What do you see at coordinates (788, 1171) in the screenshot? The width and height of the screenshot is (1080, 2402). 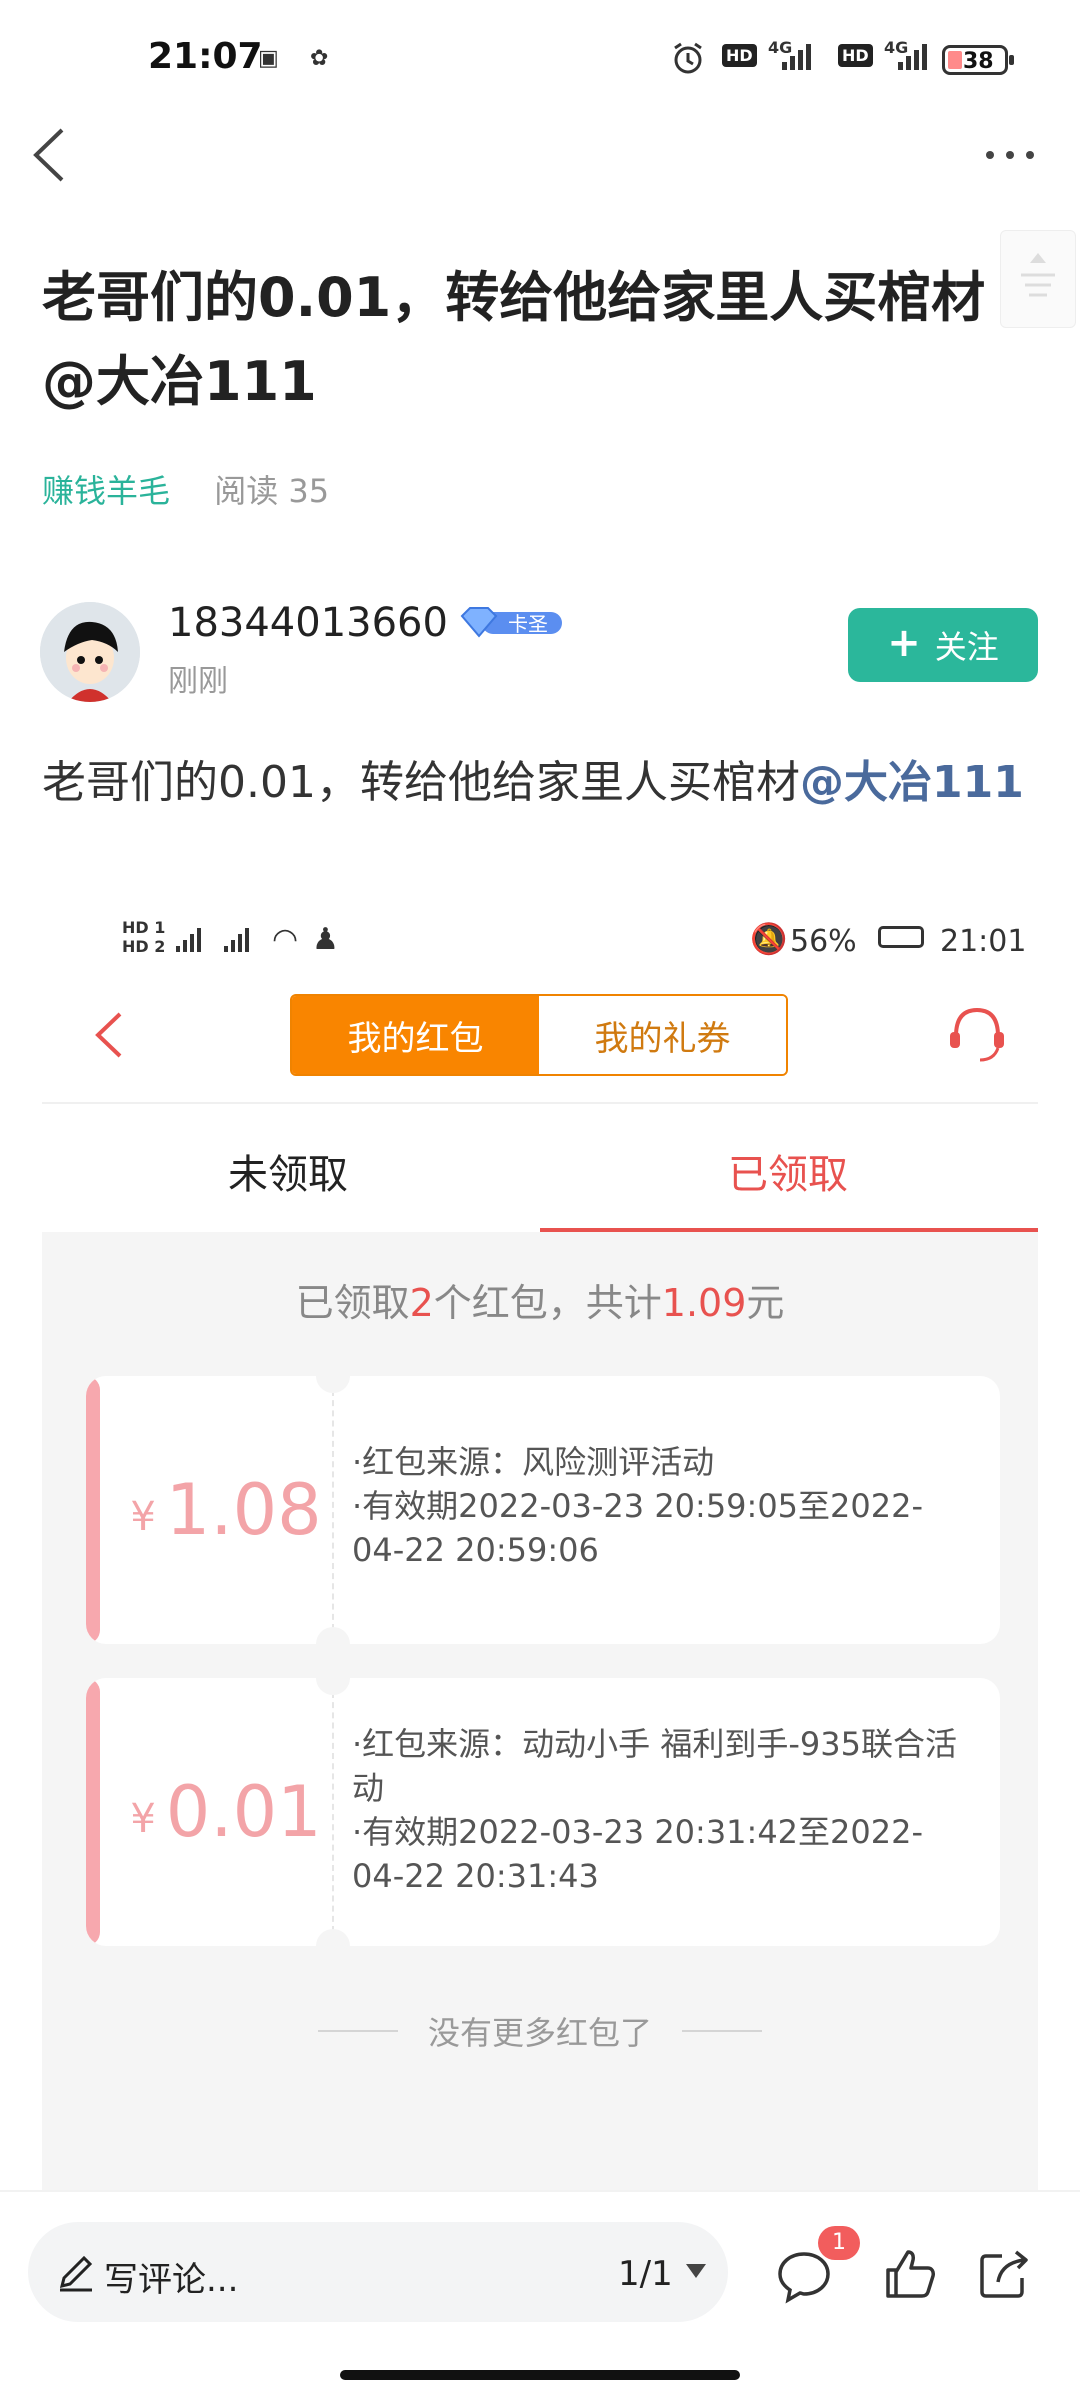 I see `subtab-claimed: 已领取` at bounding box center [788, 1171].